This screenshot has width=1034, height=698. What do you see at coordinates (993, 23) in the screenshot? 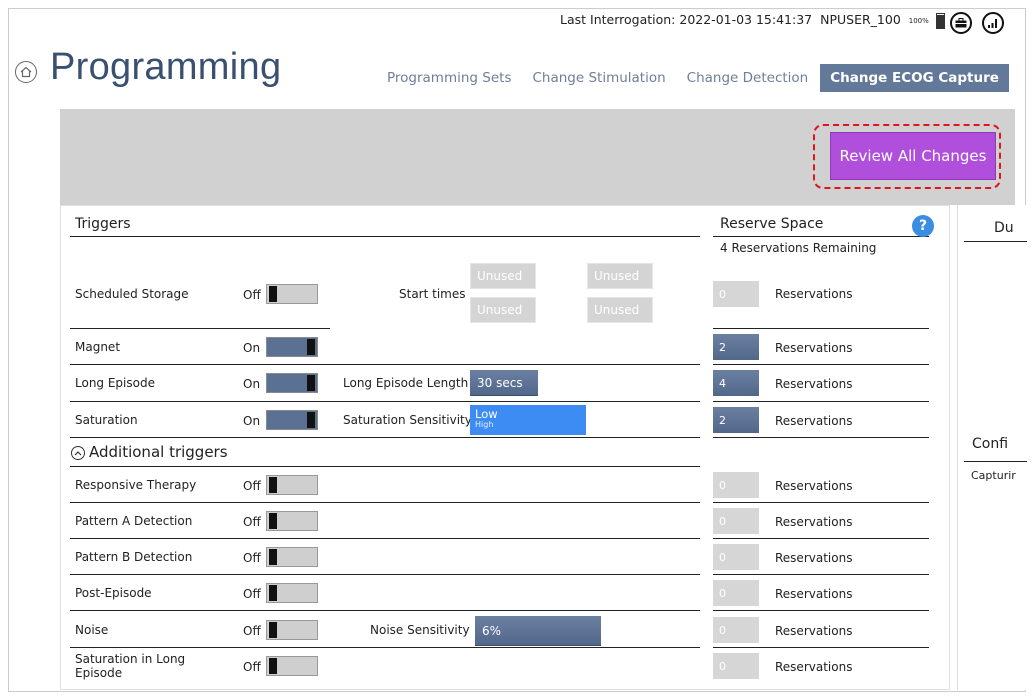
I see `signal-icon` at bounding box center [993, 23].